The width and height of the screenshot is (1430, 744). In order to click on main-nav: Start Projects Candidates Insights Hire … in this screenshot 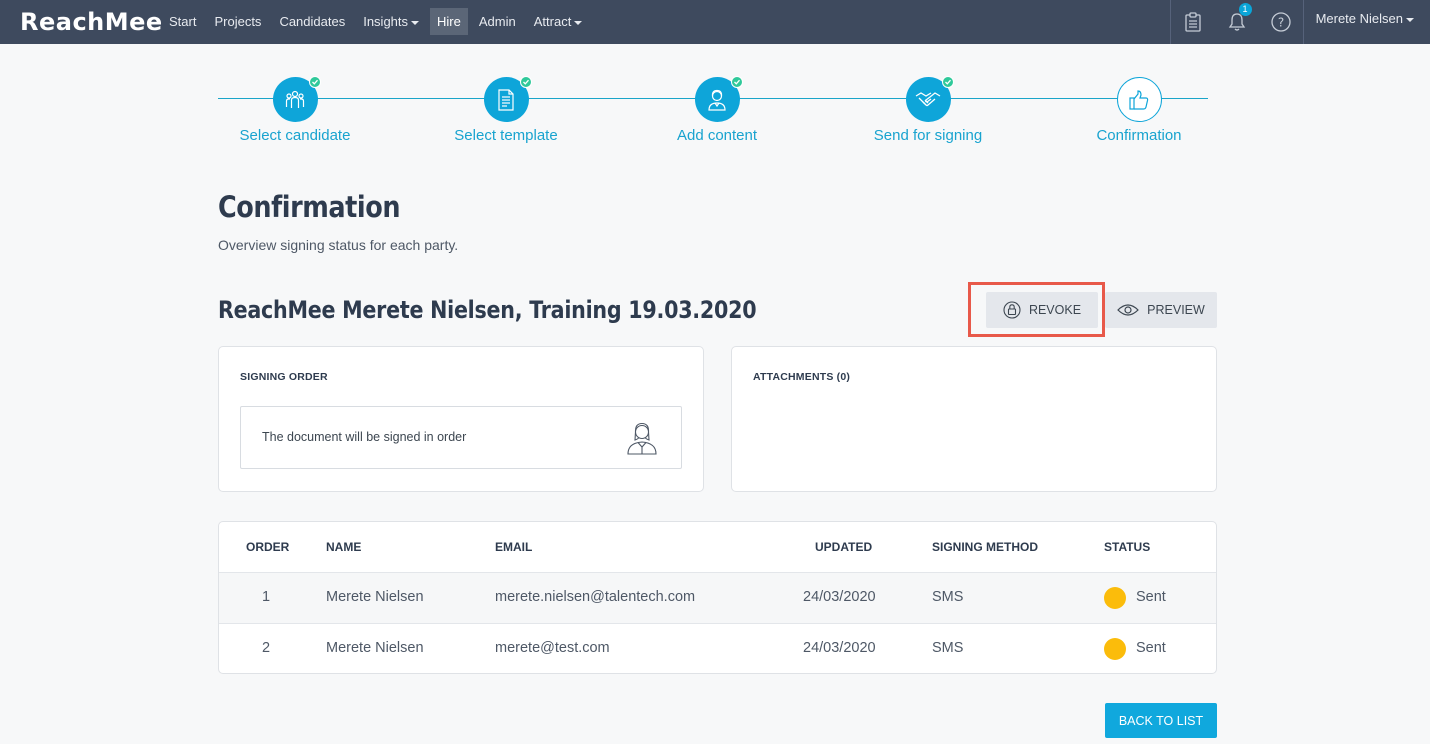, I will do `click(377, 21)`.